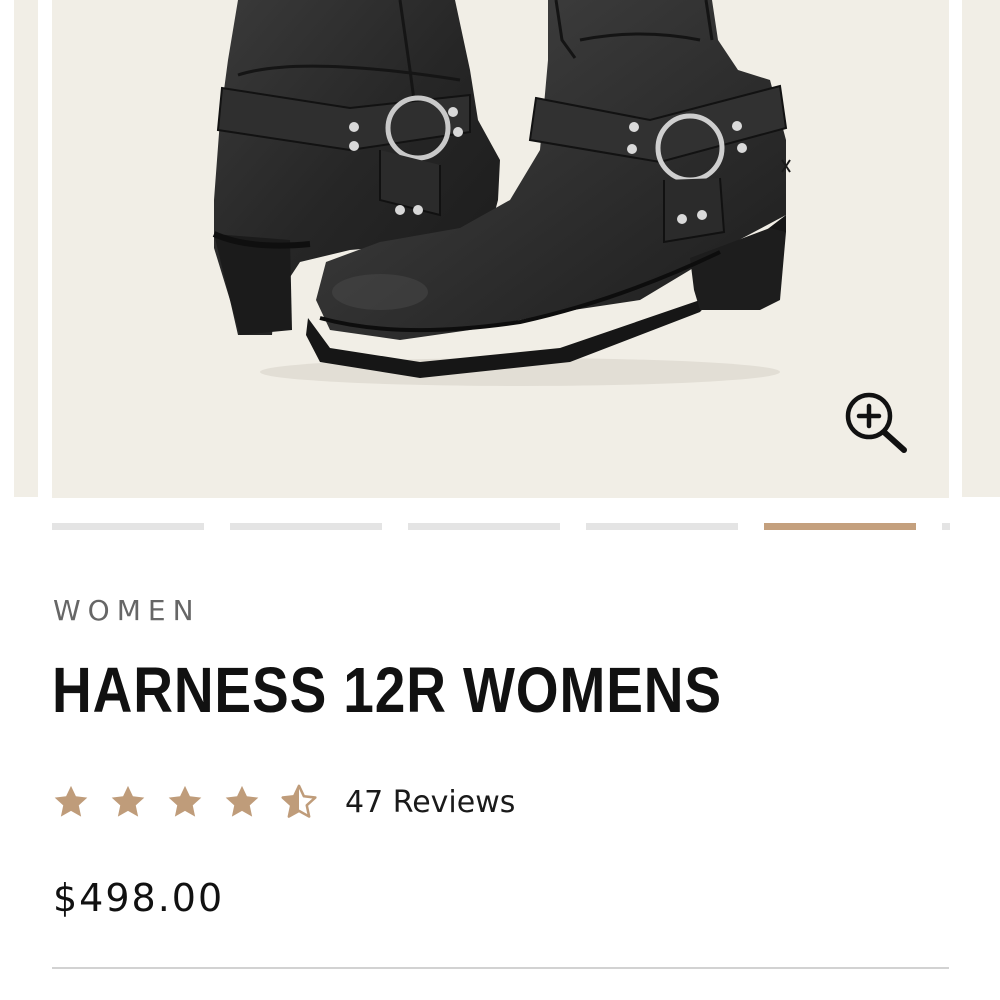 Image resolution: width=1000 pixels, height=1000 pixels. Describe the element at coordinates (299, 801) in the screenshot. I see `star-half-icon` at that location.